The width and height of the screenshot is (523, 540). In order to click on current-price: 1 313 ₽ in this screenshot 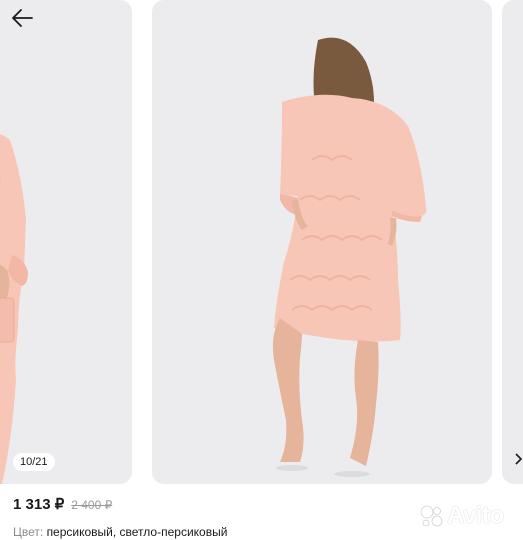, I will do `click(39, 504)`.